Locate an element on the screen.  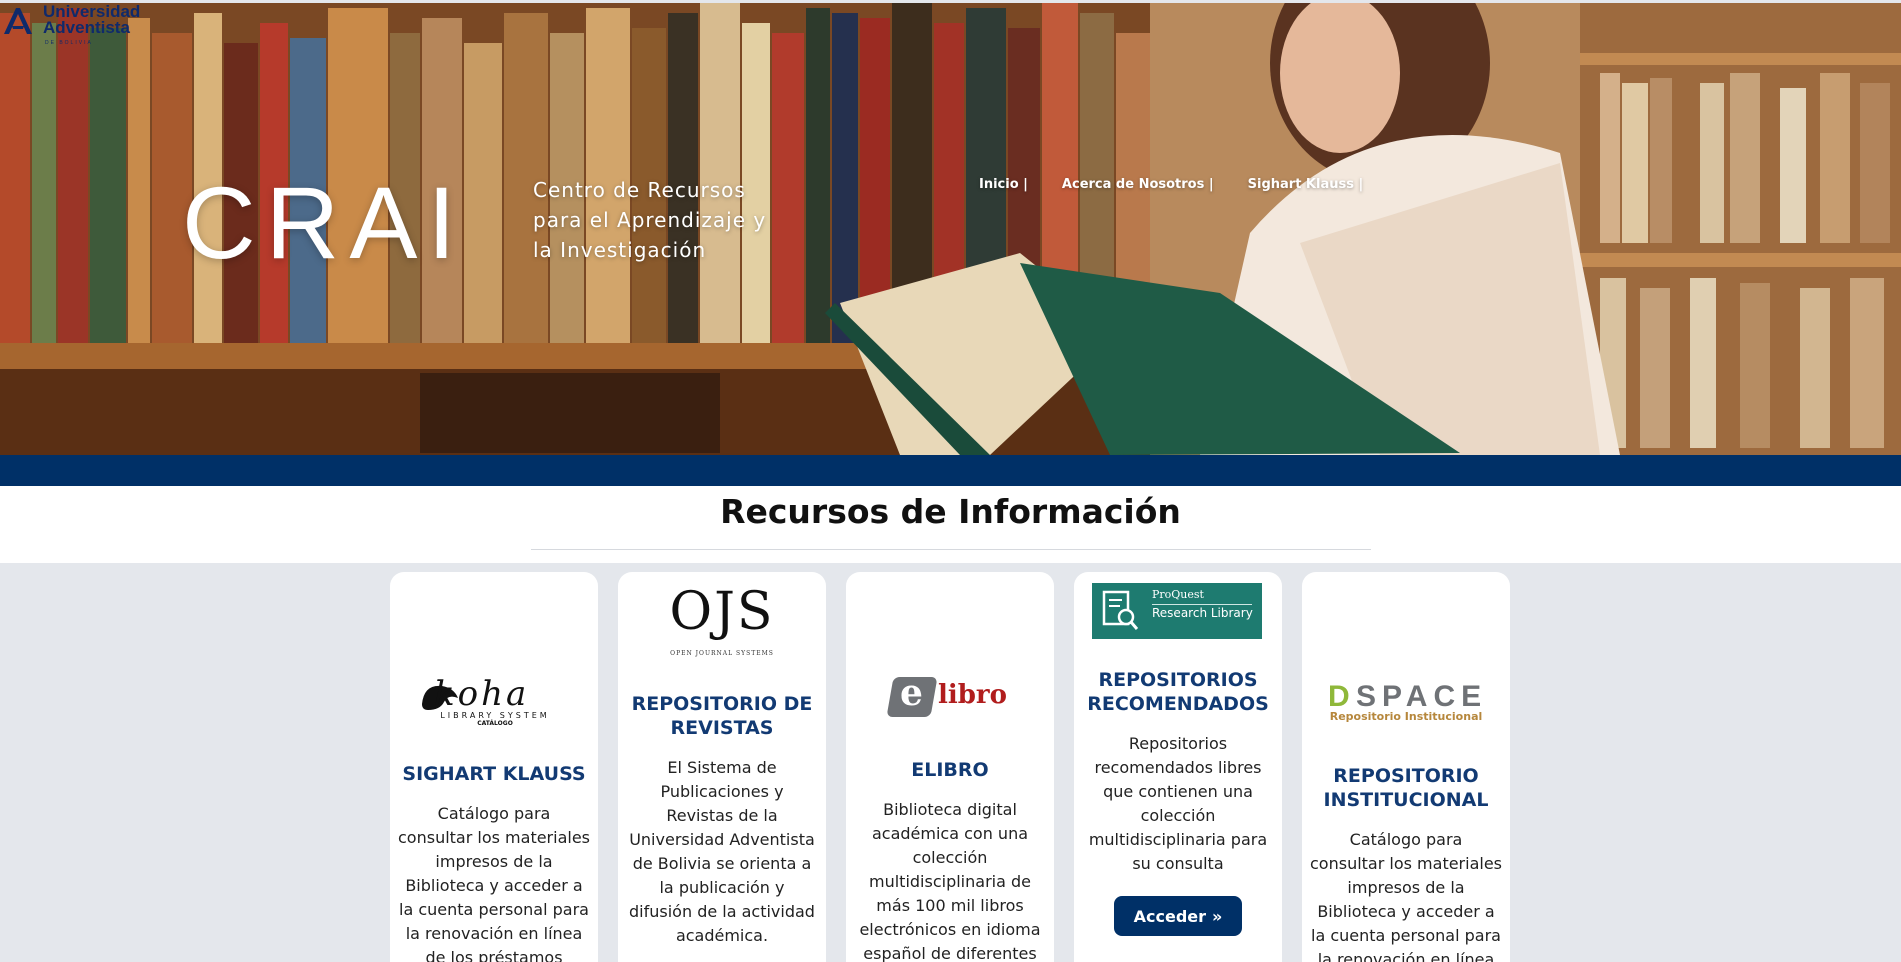
university-logo: Universidad Adventista DE BOLIVIA is located at coordinates (80, 27).